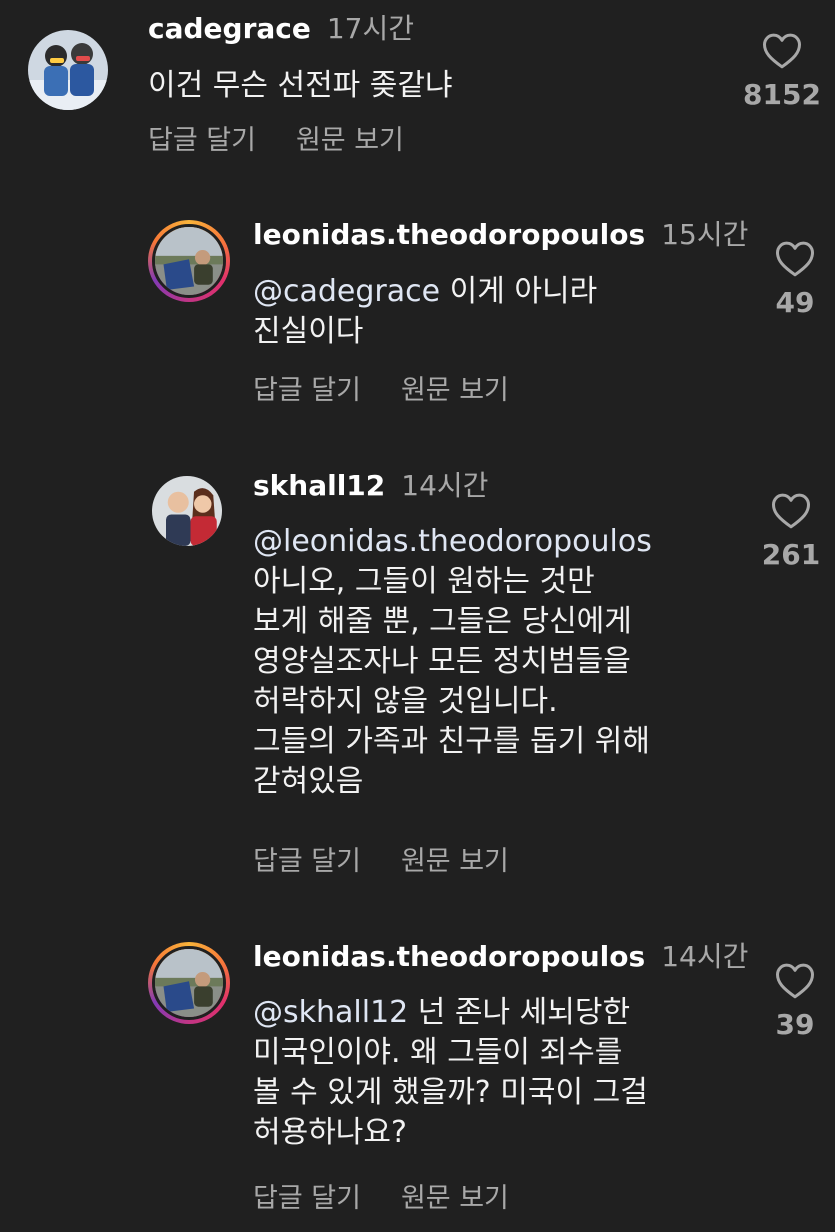  I want to click on comment-header: leonidas.theodoropoulos 15시간, so click(500, 235).